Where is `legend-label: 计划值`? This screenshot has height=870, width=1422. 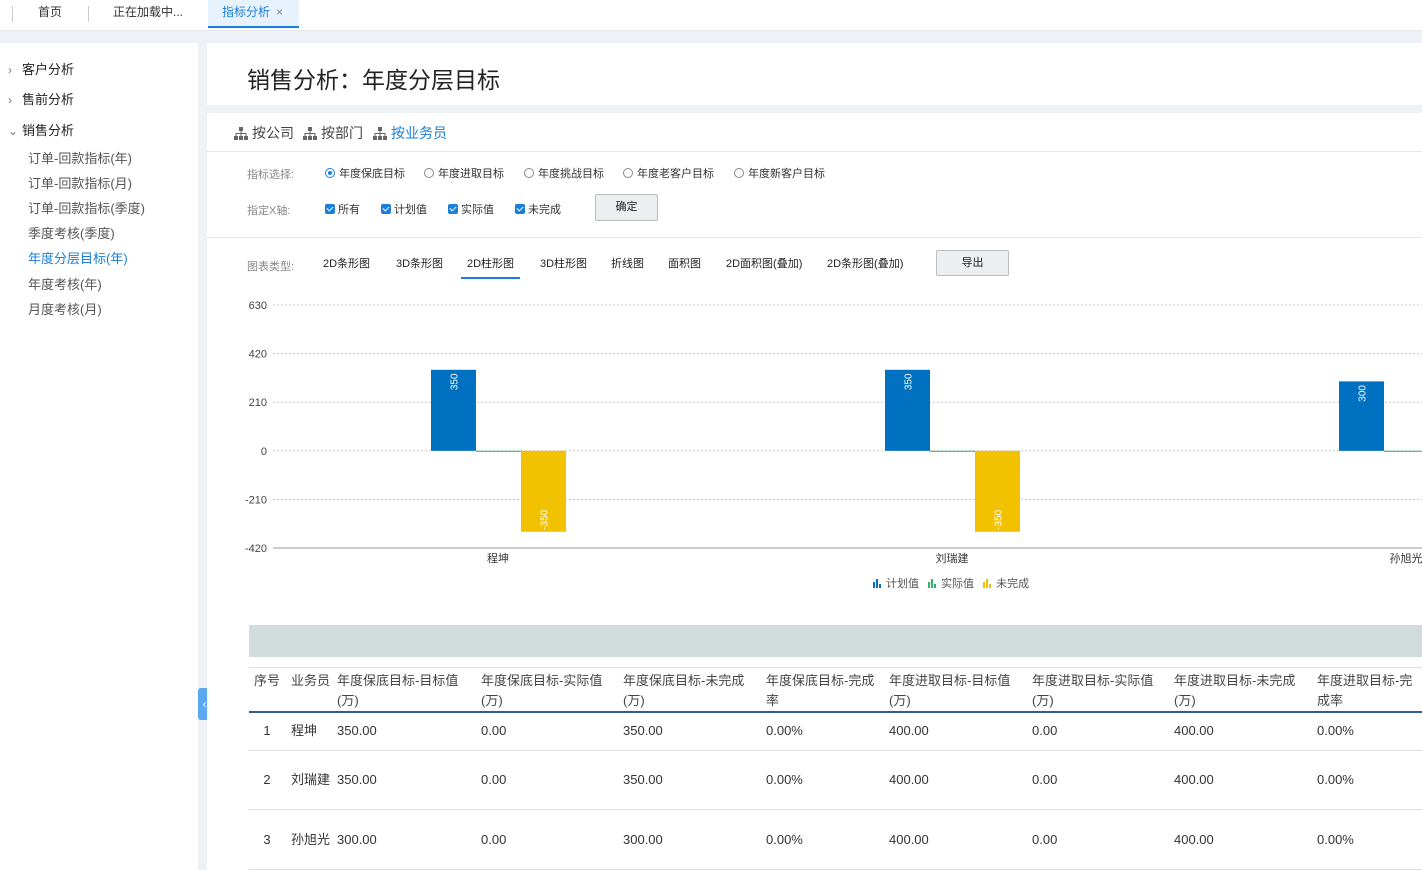
legend-label: 计划值 is located at coordinates (902, 584).